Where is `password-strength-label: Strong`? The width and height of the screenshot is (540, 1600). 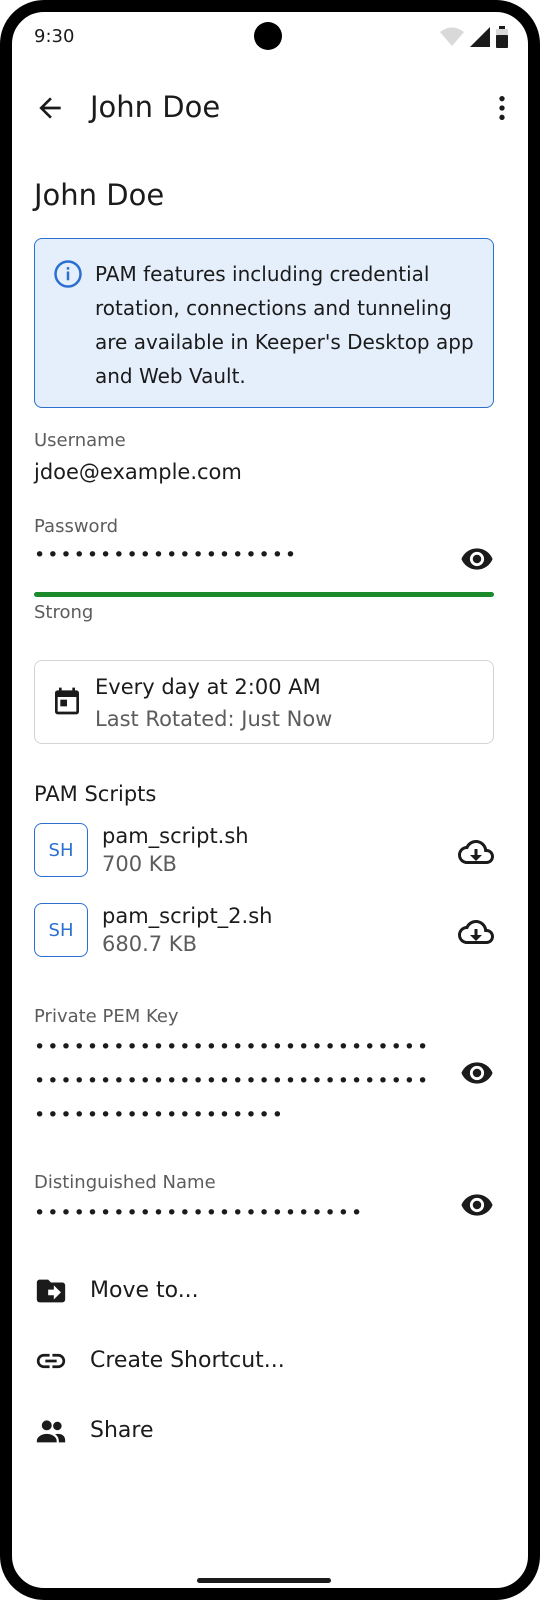
password-strength-label: Strong is located at coordinates (64, 612).